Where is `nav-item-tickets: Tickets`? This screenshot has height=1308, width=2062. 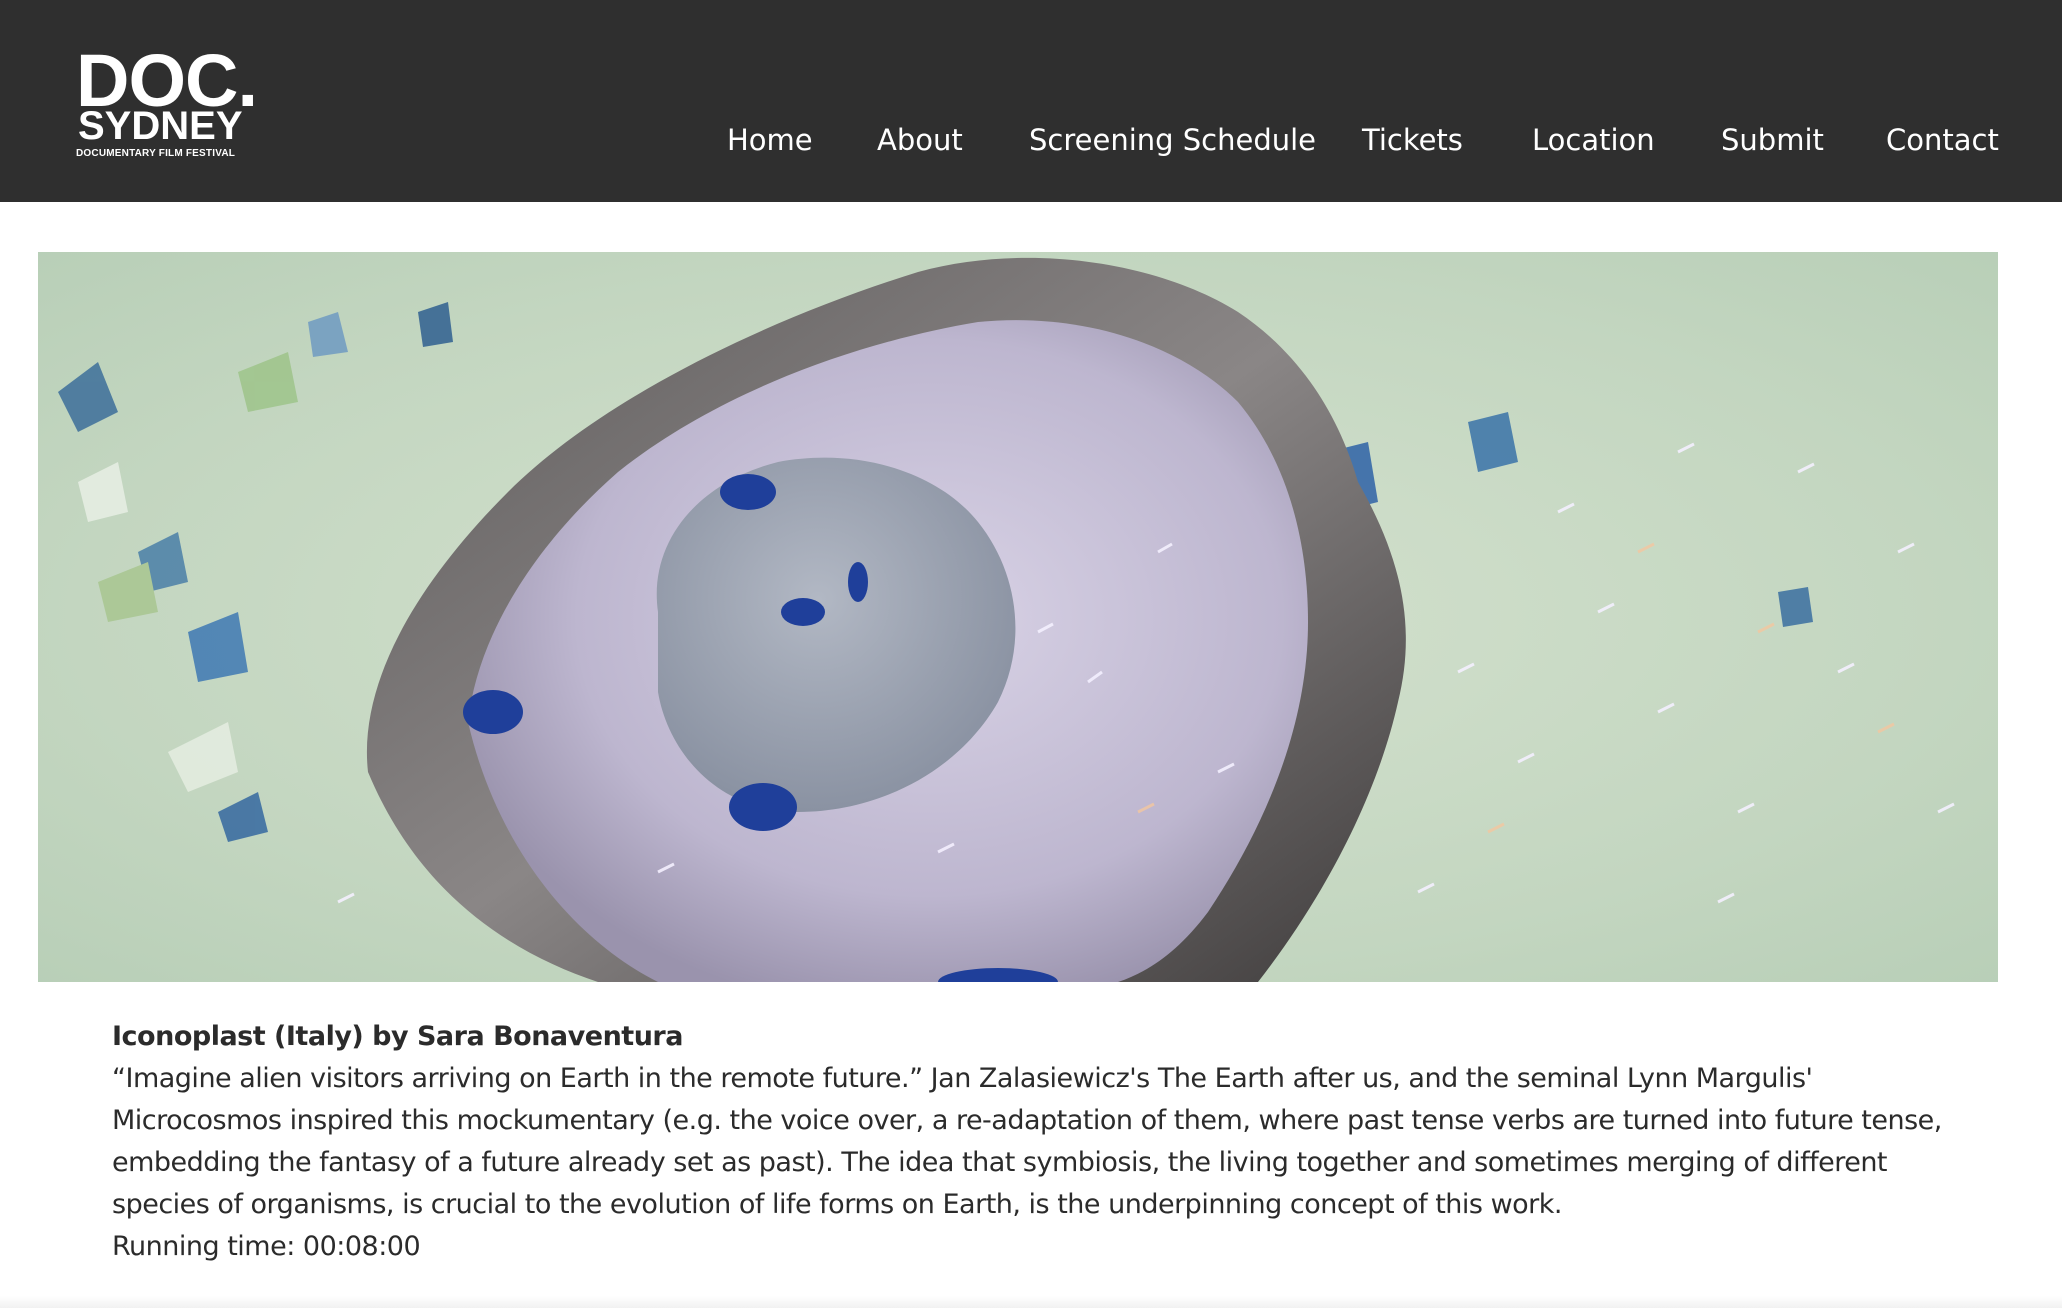
nav-item-tickets: Tickets is located at coordinates (1412, 140).